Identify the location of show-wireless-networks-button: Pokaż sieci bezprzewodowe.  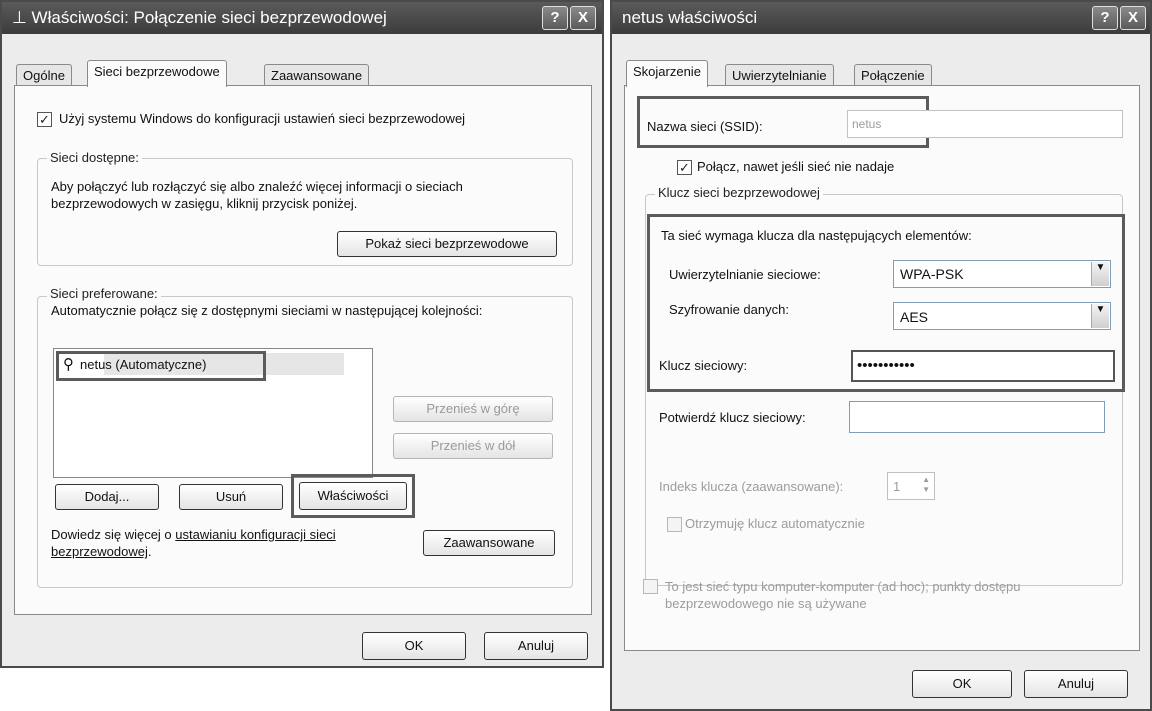
(447, 244).